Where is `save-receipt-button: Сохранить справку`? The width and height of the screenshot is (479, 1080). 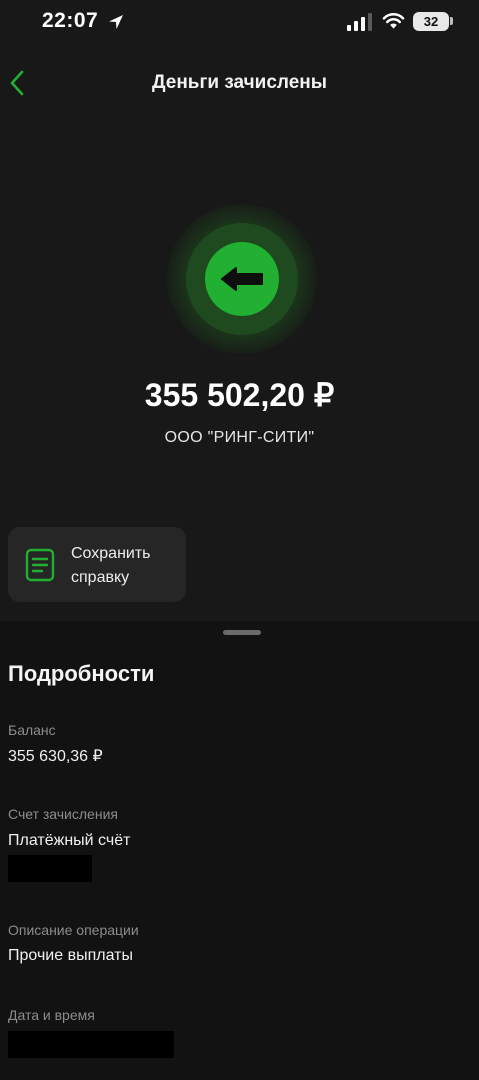
save-receipt-button: Сохранить справку is located at coordinates (97, 564).